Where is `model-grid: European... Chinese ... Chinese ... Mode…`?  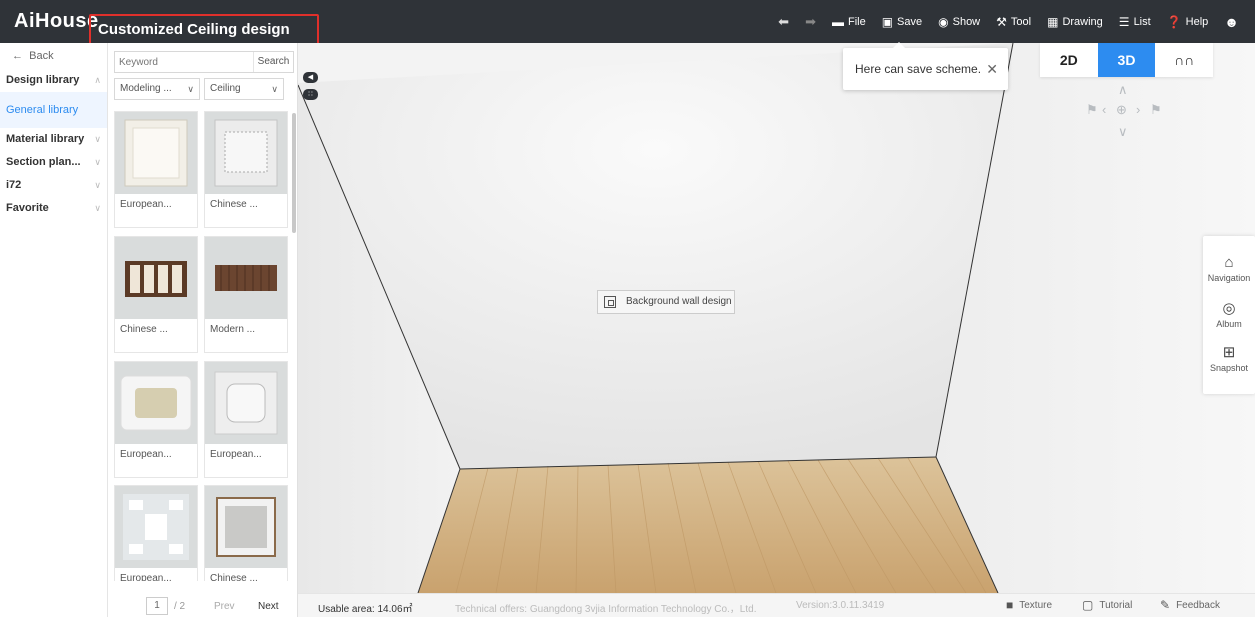
model-grid: European... Chinese ... Chinese ... Mode… is located at coordinates (202, 346).